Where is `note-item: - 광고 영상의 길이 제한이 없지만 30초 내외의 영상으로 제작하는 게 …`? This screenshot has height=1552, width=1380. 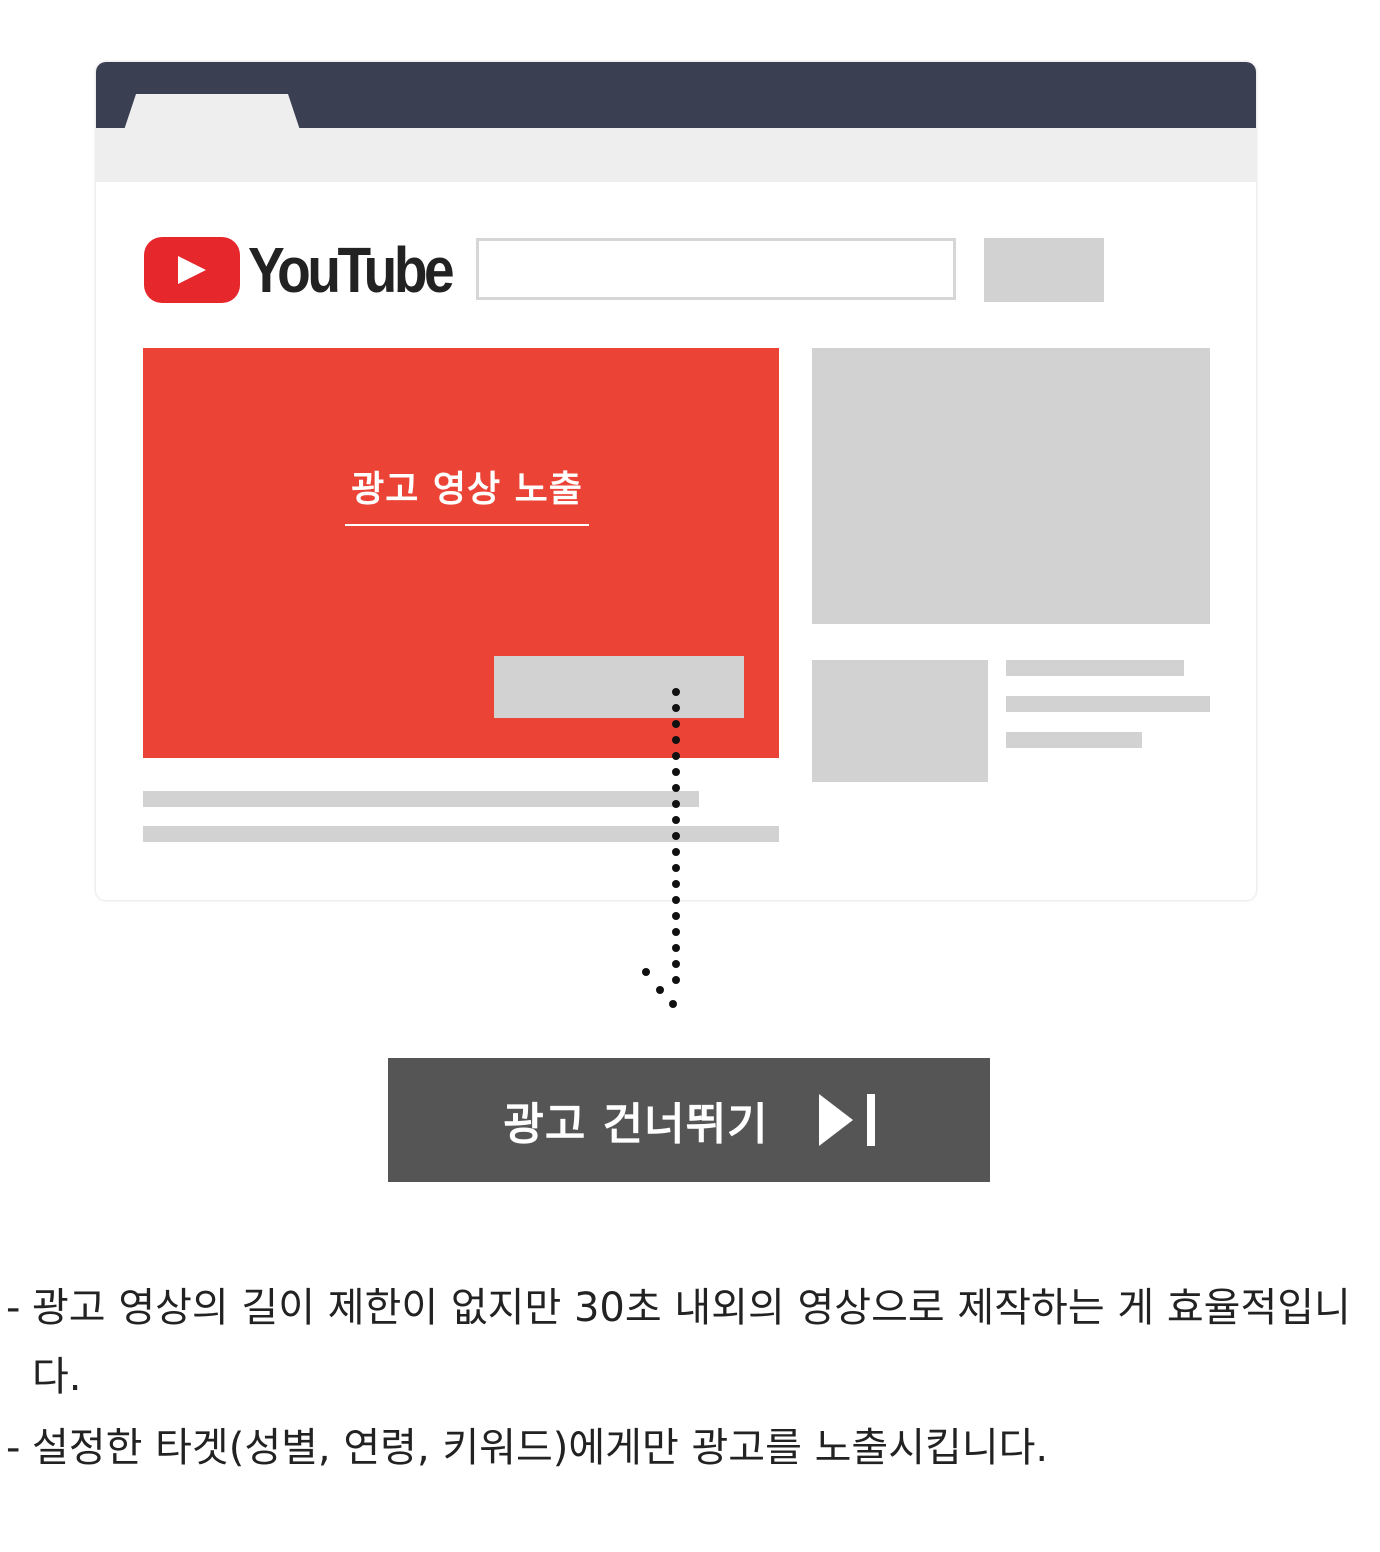 note-item: - 광고 영상의 길이 제한이 없지만 30초 내외의 영상으로 제작하는 게 … is located at coordinates (691, 1343).